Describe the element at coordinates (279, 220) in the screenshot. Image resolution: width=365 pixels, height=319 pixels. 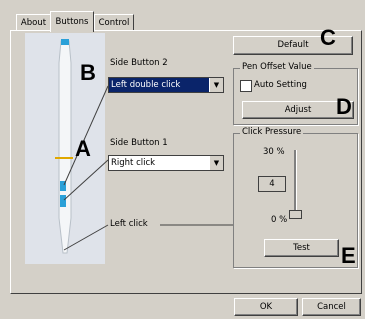
I see `pressure-min-label: 0 %` at that location.